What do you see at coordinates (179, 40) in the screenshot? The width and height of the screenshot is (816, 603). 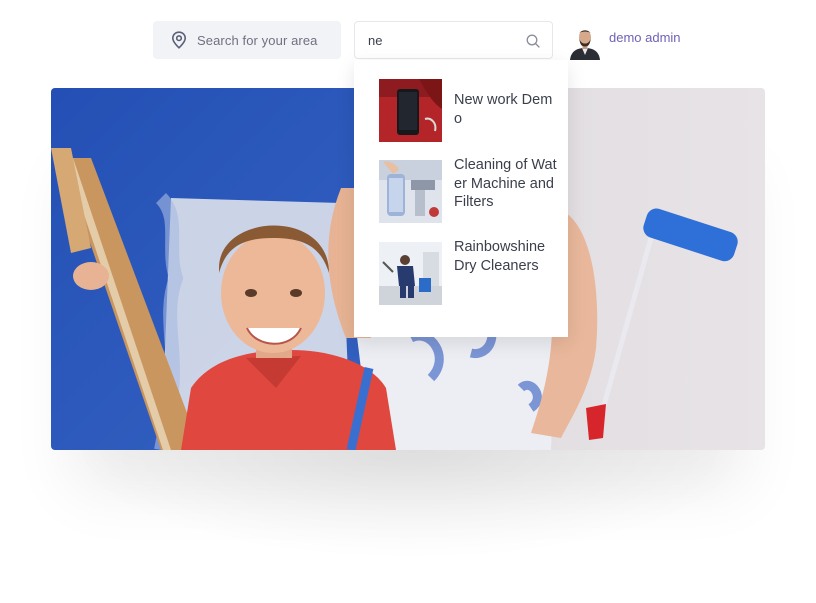 I see `map-pin-icon` at bounding box center [179, 40].